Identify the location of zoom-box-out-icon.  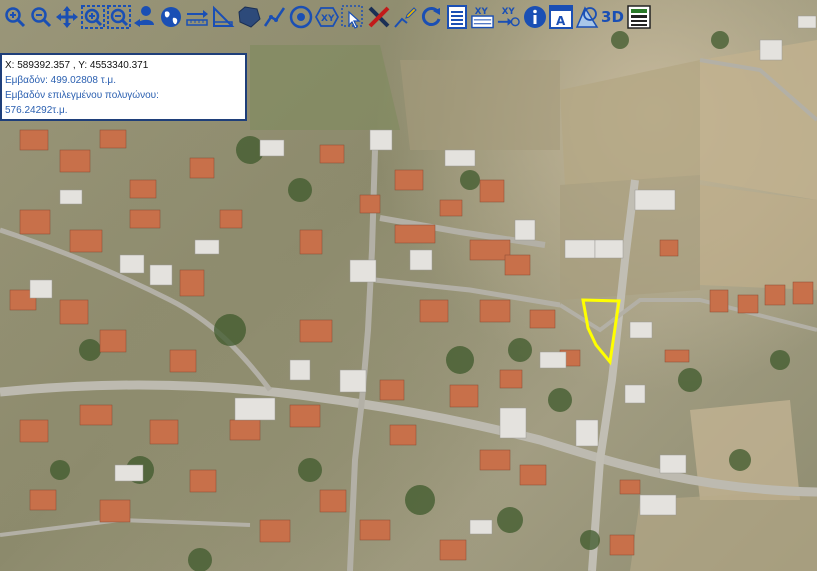
(118, 17).